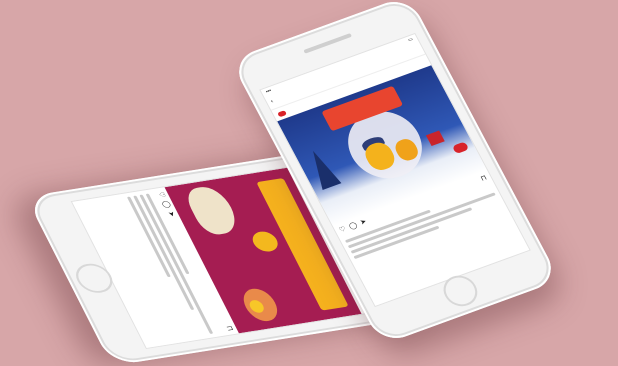 The image size is (618, 366). Describe the element at coordinates (272, 102) in the screenshot. I see `back-arrow-icon: ‹` at that location.